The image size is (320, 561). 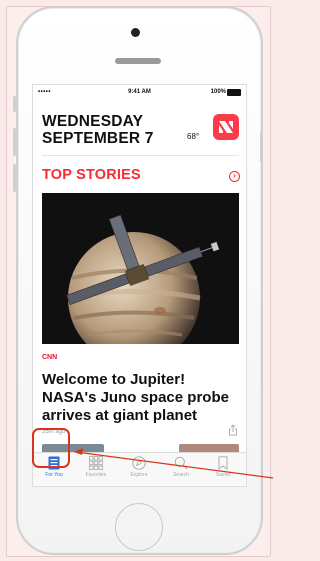 I want to click on share-icon, so click(x=233, y=429).